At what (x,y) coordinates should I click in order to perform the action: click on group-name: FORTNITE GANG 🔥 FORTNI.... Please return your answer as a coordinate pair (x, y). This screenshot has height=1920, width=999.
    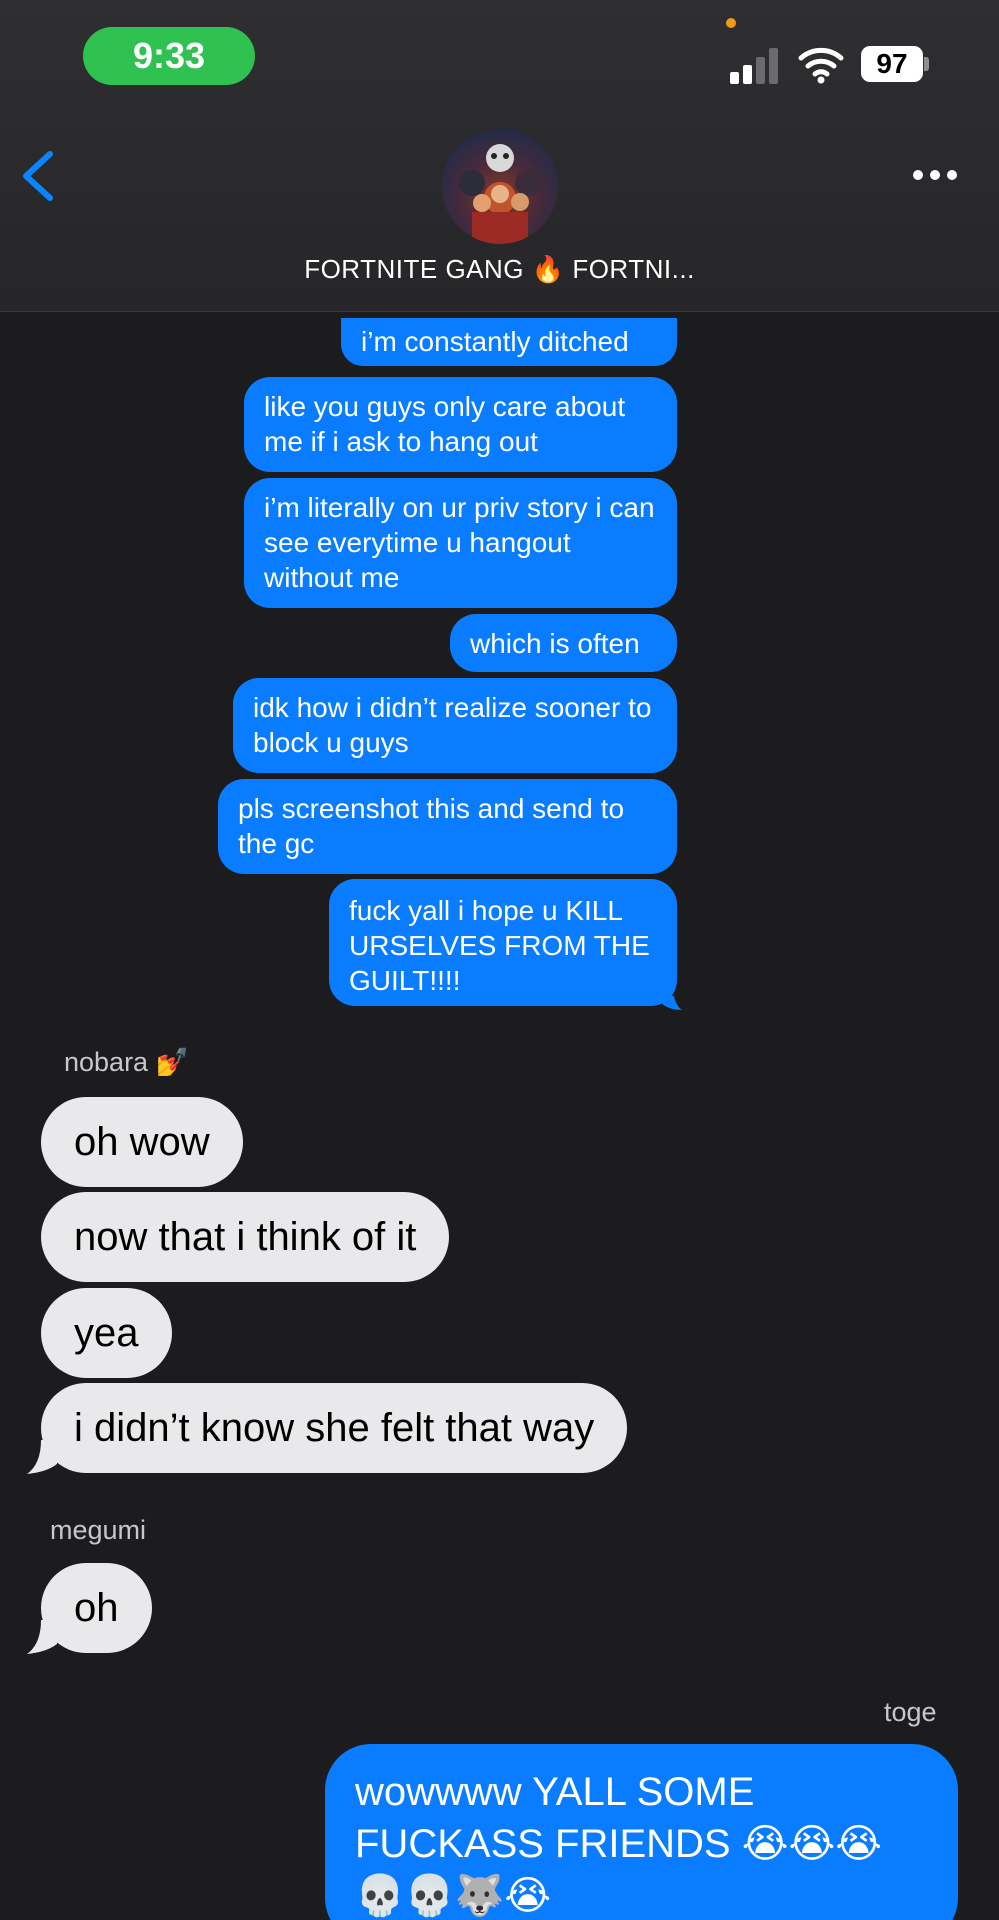
    Looking at the image, I should click on (499, 269).